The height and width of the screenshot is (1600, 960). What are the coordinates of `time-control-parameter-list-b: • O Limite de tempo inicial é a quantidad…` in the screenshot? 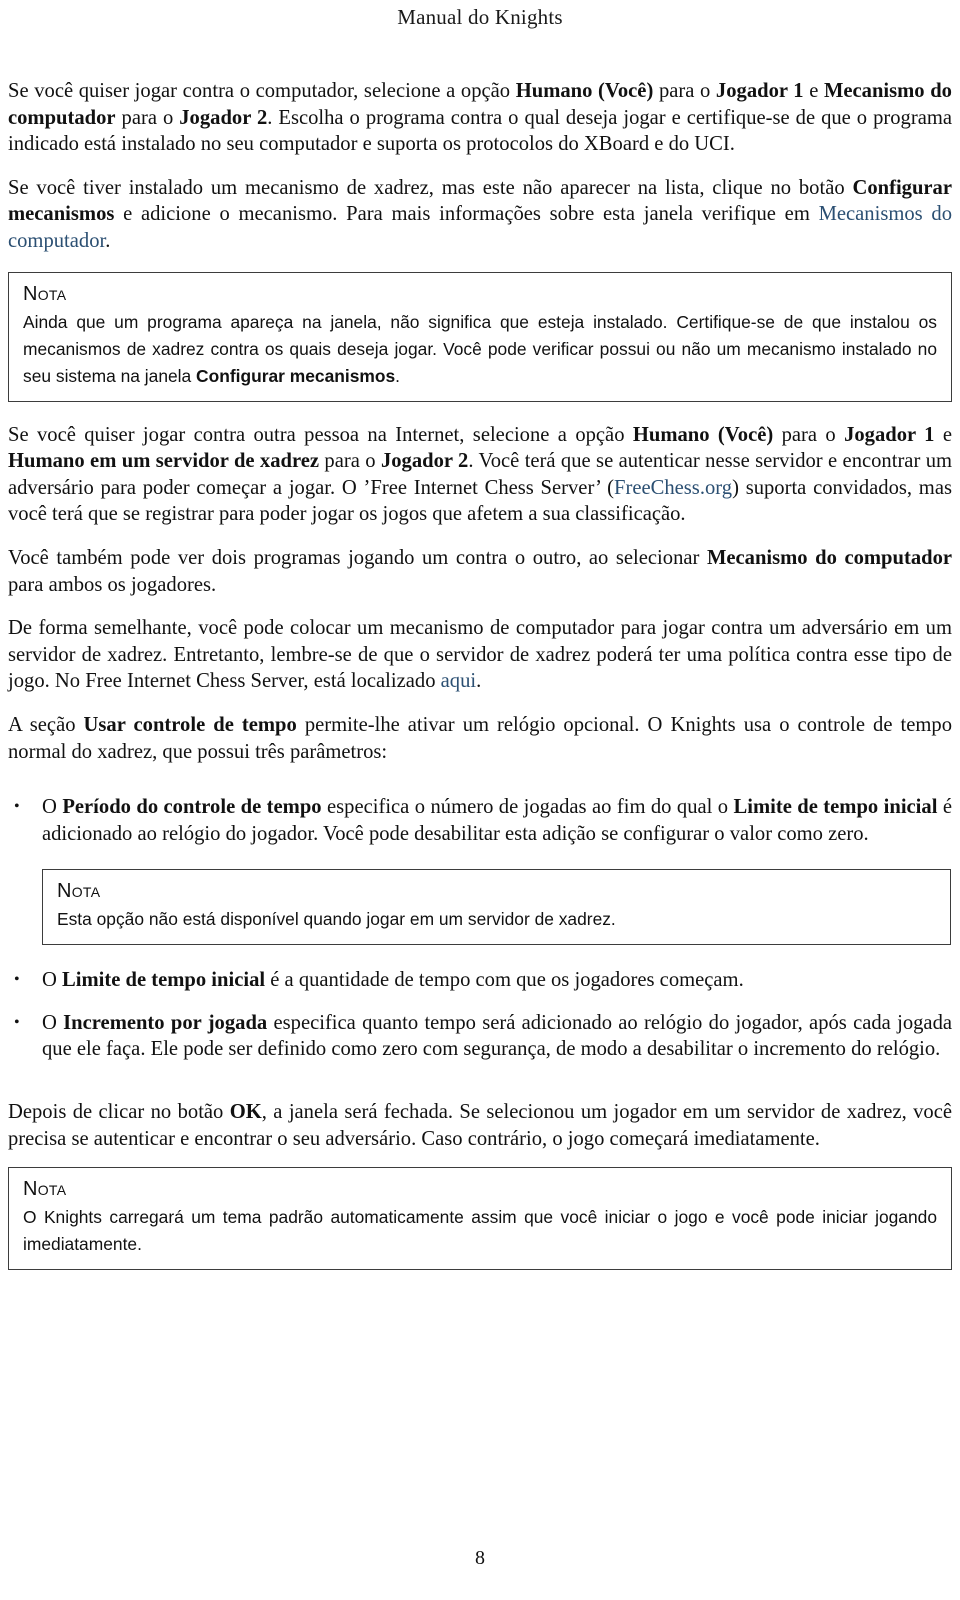 It's located at (480, 1015).